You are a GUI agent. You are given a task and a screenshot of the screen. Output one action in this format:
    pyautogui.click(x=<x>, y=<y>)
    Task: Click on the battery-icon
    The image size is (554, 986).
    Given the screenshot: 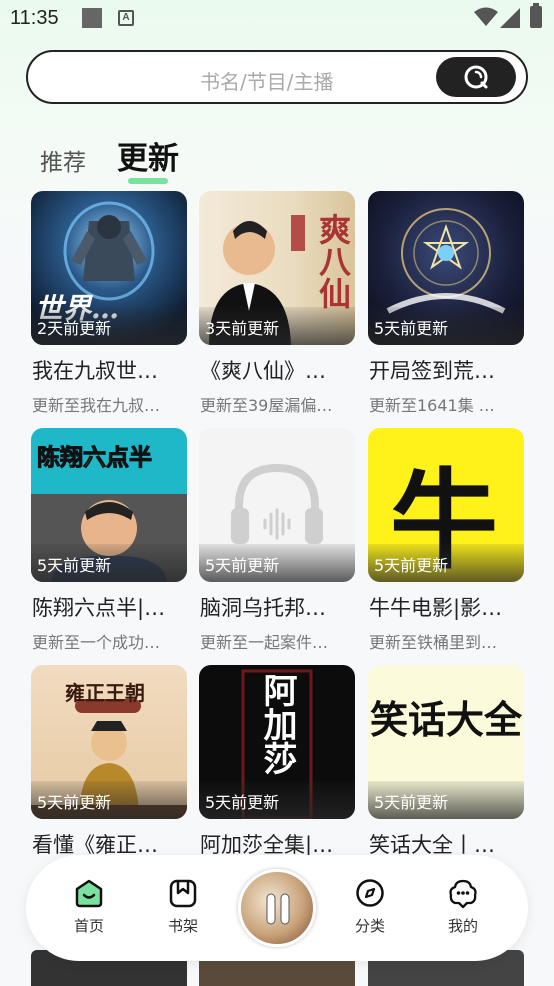 What is the action you would take?
    pyautogui.click(x=536, y=15)
    